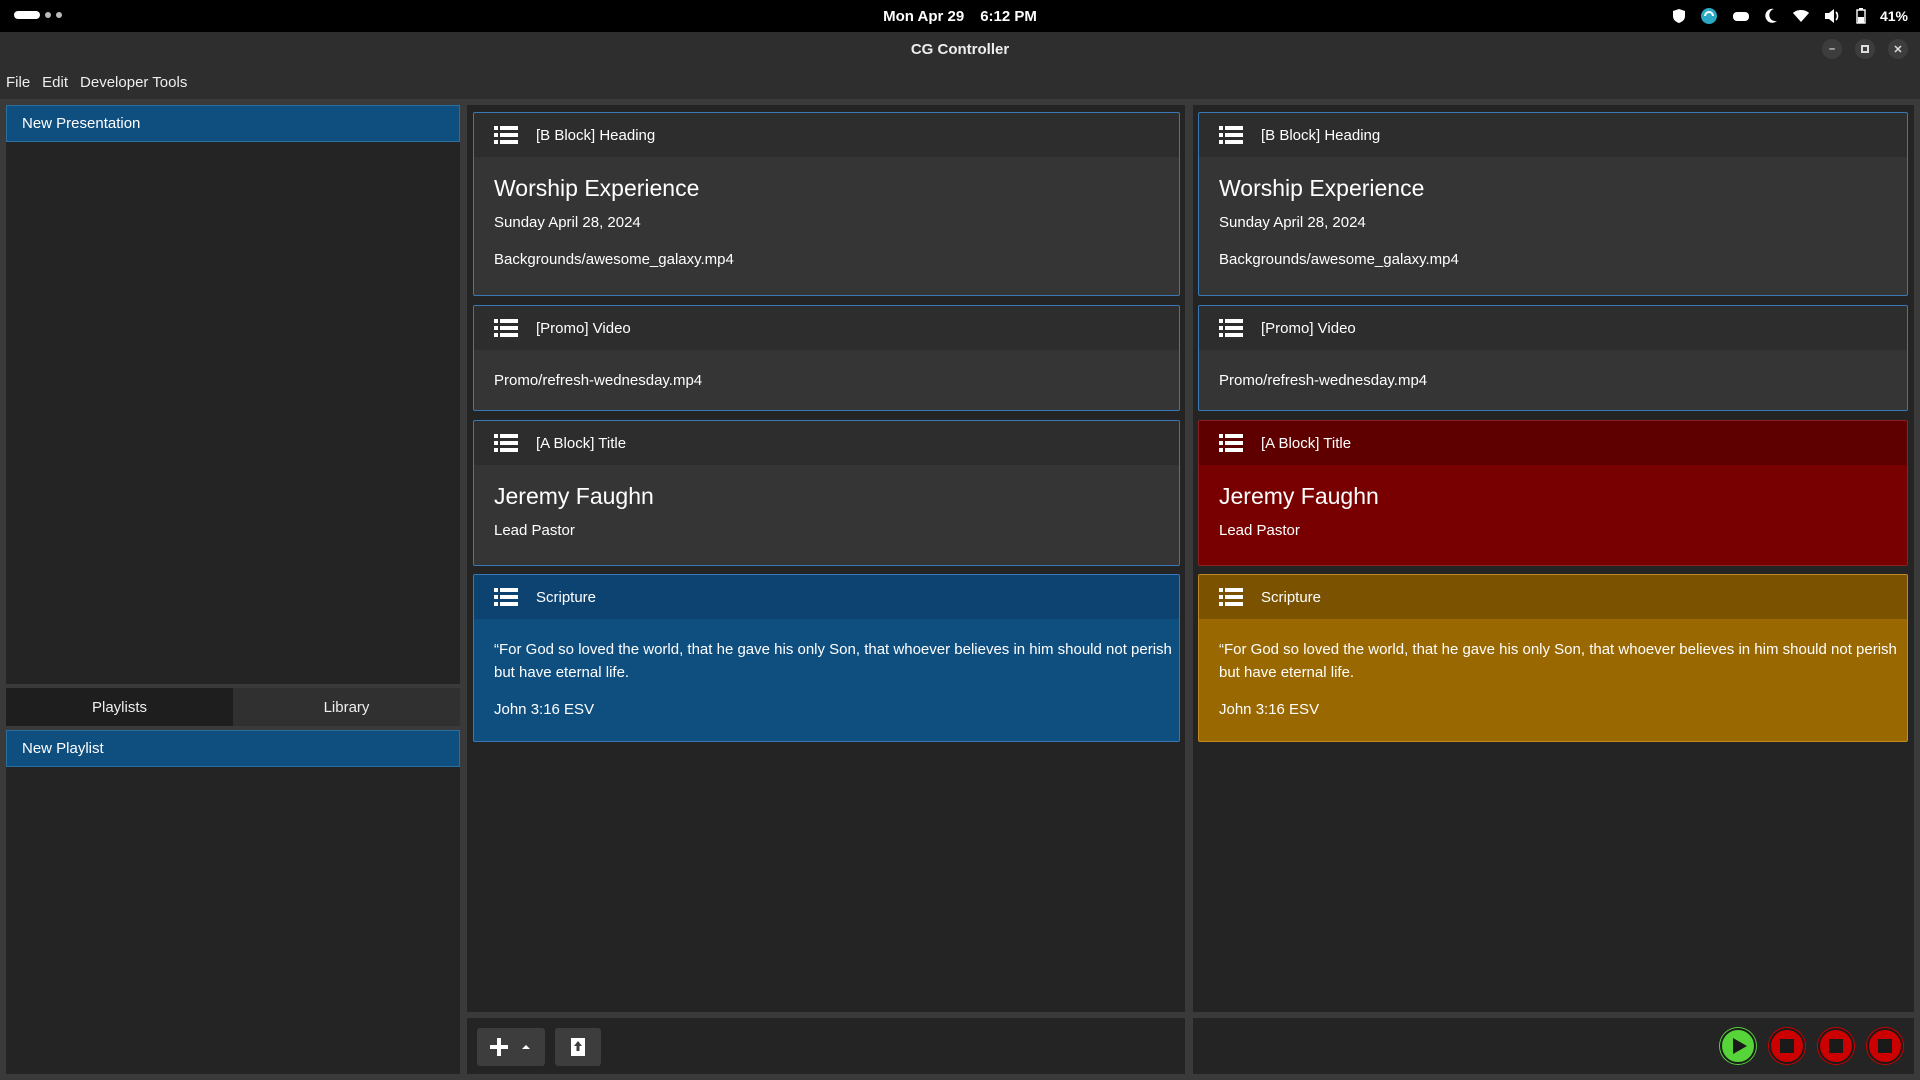 This screenshot has width=1920, height=1080. I want to click on export-button, so click(578, 1047).